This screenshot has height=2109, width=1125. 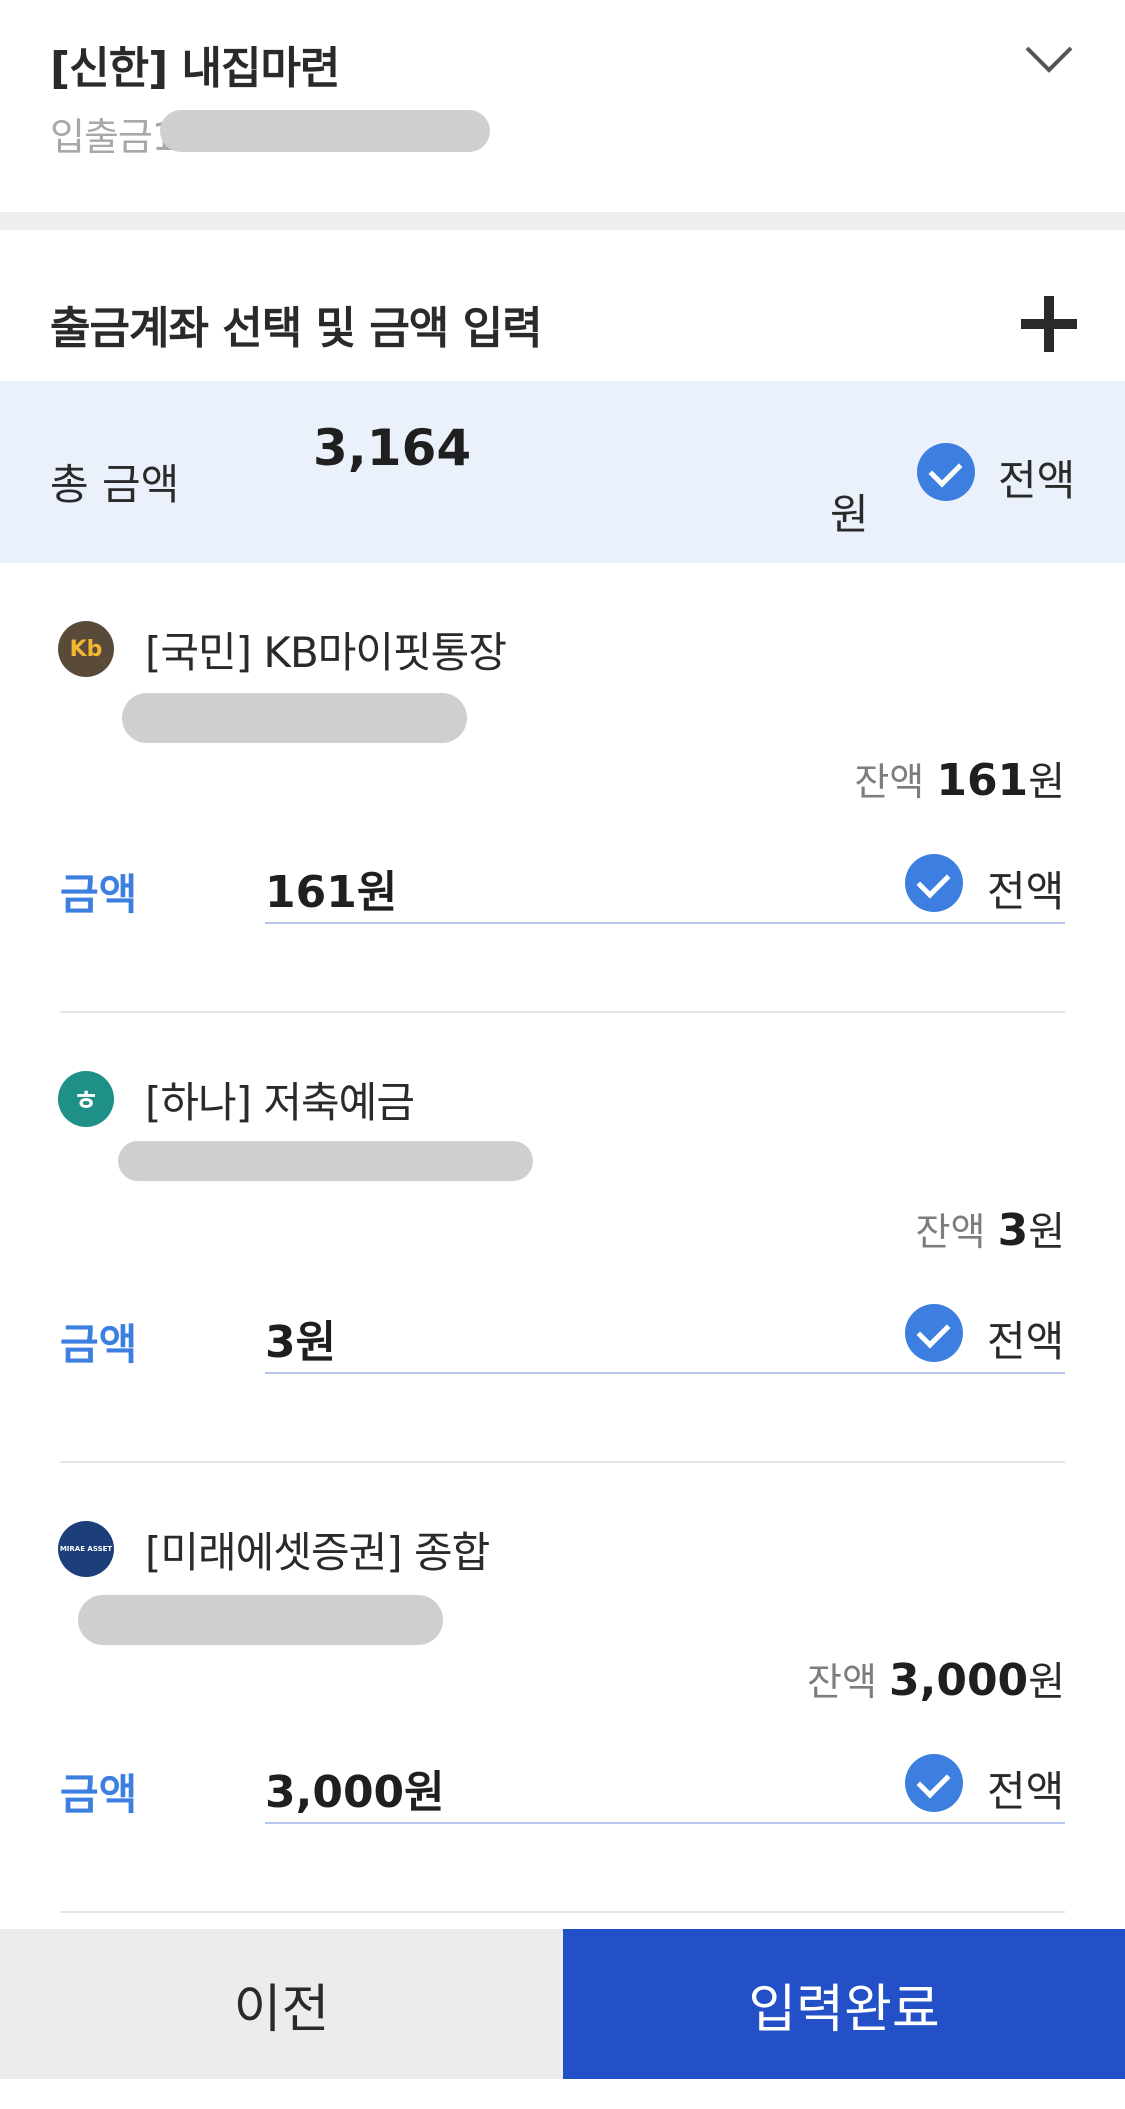 What do you see at coordinates (1013, 1230) in the screenshot?
I see `balance-value: 3` at bounding box center [1013, 1230].